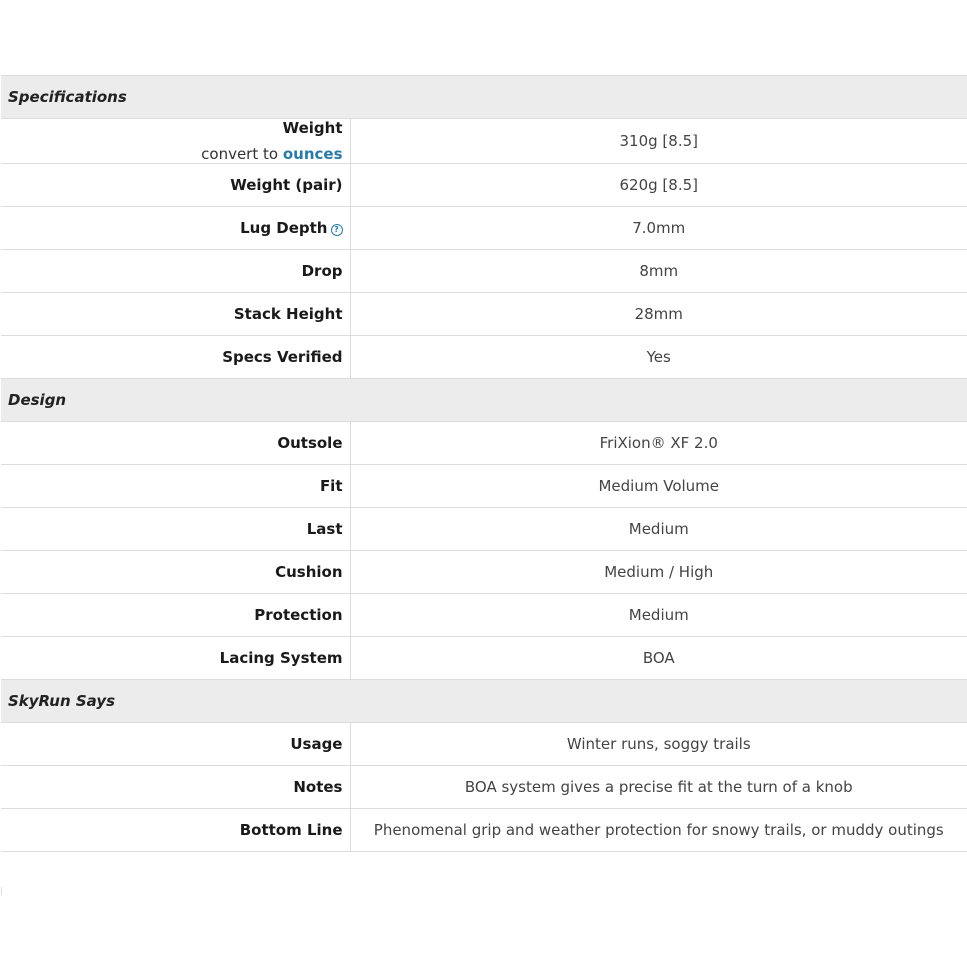 This screenshot has height=967, width=967. I want to click on row-label: Weight (pair), so click(176, 185).